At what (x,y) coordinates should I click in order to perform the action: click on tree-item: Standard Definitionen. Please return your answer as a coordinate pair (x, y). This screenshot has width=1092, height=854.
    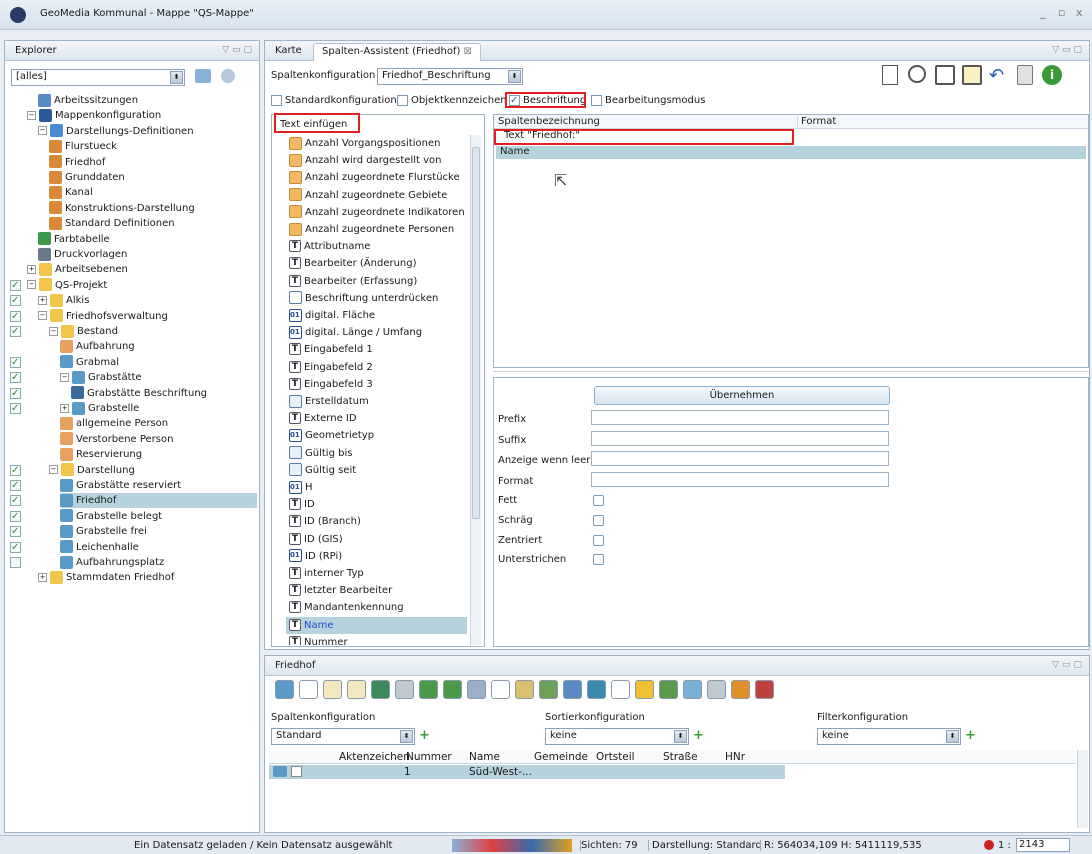
    Looking at the image, I should click on (112, 223).